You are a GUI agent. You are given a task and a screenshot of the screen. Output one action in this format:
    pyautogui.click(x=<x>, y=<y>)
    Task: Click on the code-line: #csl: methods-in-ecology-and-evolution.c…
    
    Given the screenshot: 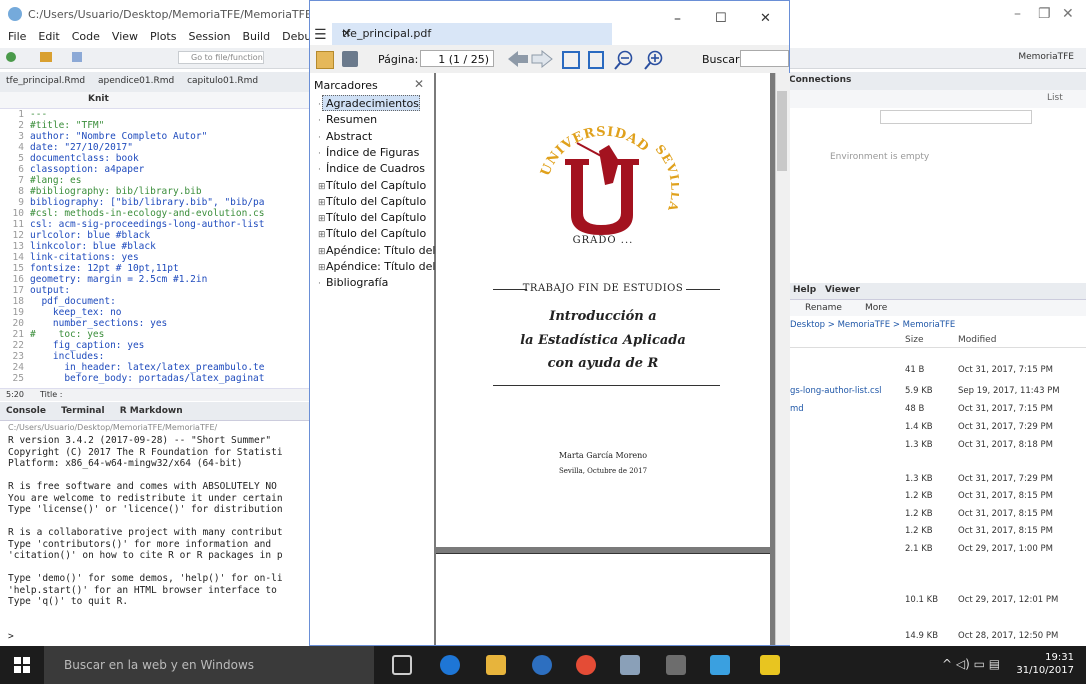 What is the action you would take?
    pyautogui.click(x=147, y=214)
    